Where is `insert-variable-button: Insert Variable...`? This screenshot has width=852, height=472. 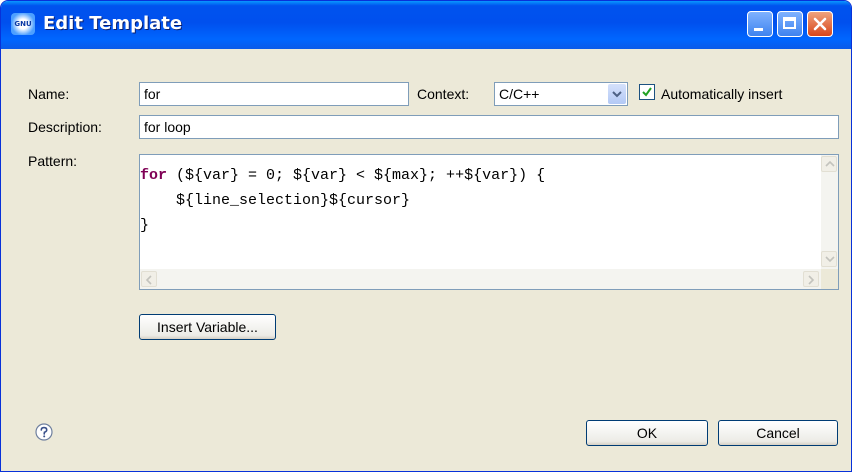
insert-variable-button: Insert Variable... is located at coordinates (207, 327).